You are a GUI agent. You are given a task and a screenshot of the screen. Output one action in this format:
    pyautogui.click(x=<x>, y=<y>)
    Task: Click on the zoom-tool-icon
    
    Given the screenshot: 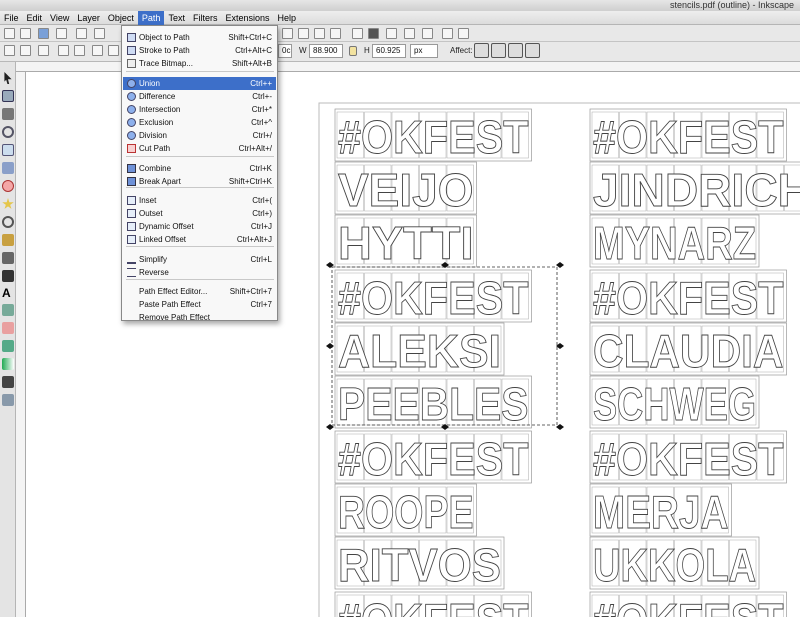 What is the action you would take?
    pyautogui.click(x=8, y=132)
    